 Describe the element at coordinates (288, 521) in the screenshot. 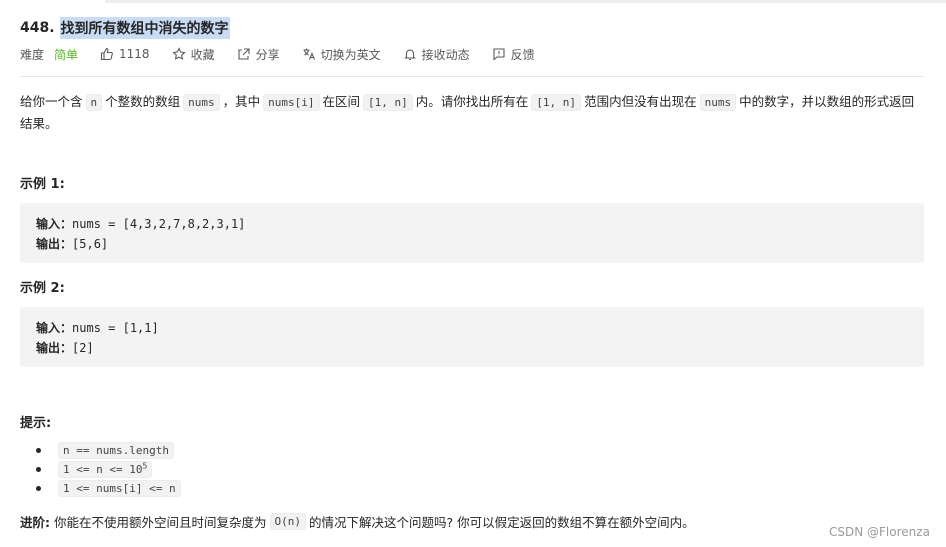

I see `advanced-code: O(n)` at that location.